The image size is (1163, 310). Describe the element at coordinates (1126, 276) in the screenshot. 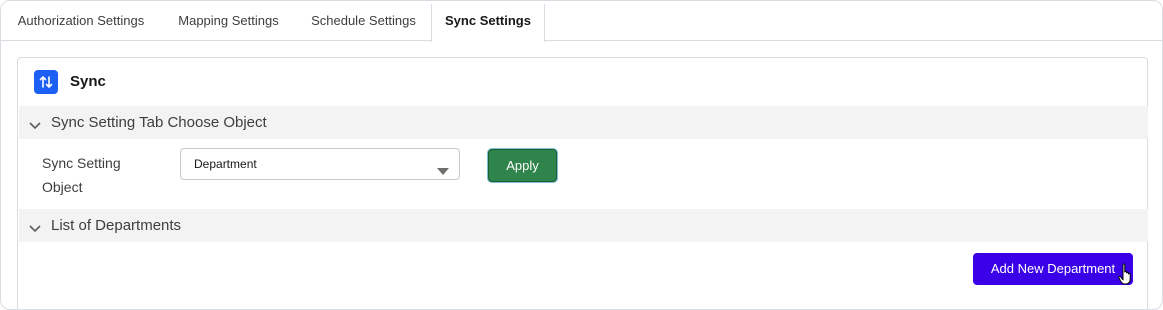

I see `hand-pointer-icon` at that location.